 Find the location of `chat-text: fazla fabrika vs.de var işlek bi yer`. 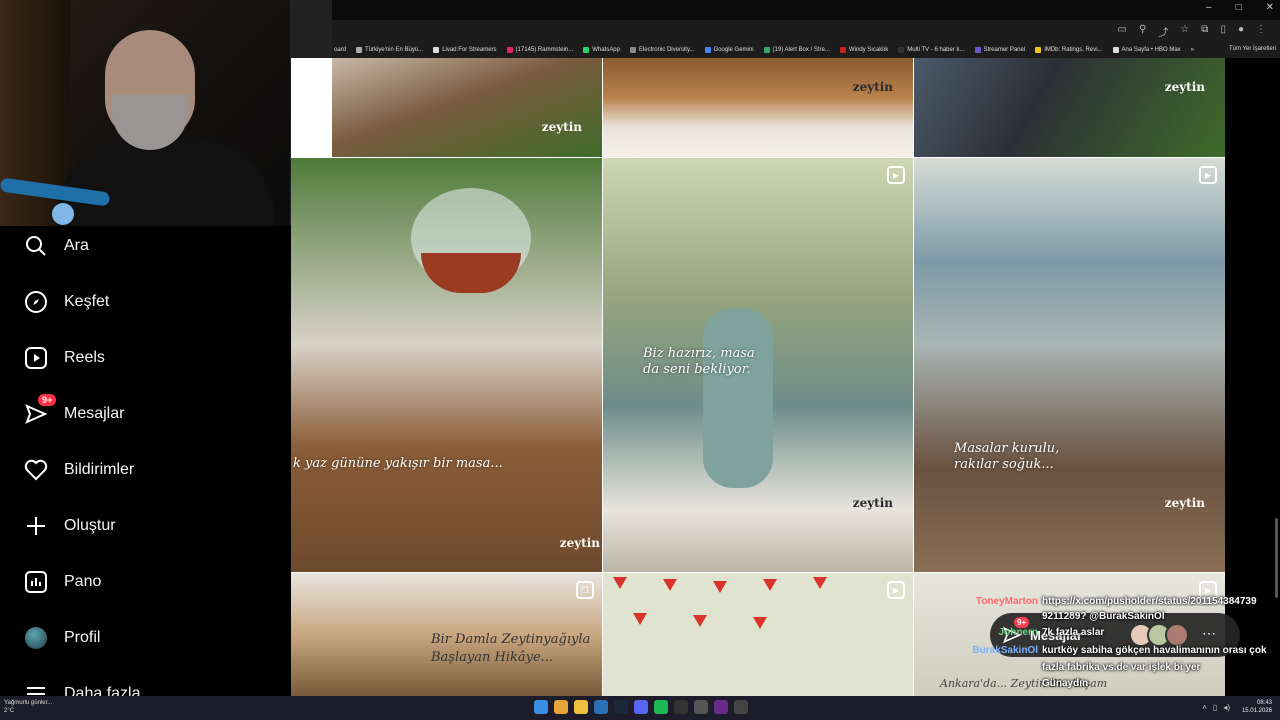

chat-text: fazla fabrika vs.de var işlek bi yer is located at coordinates (1121, 667).